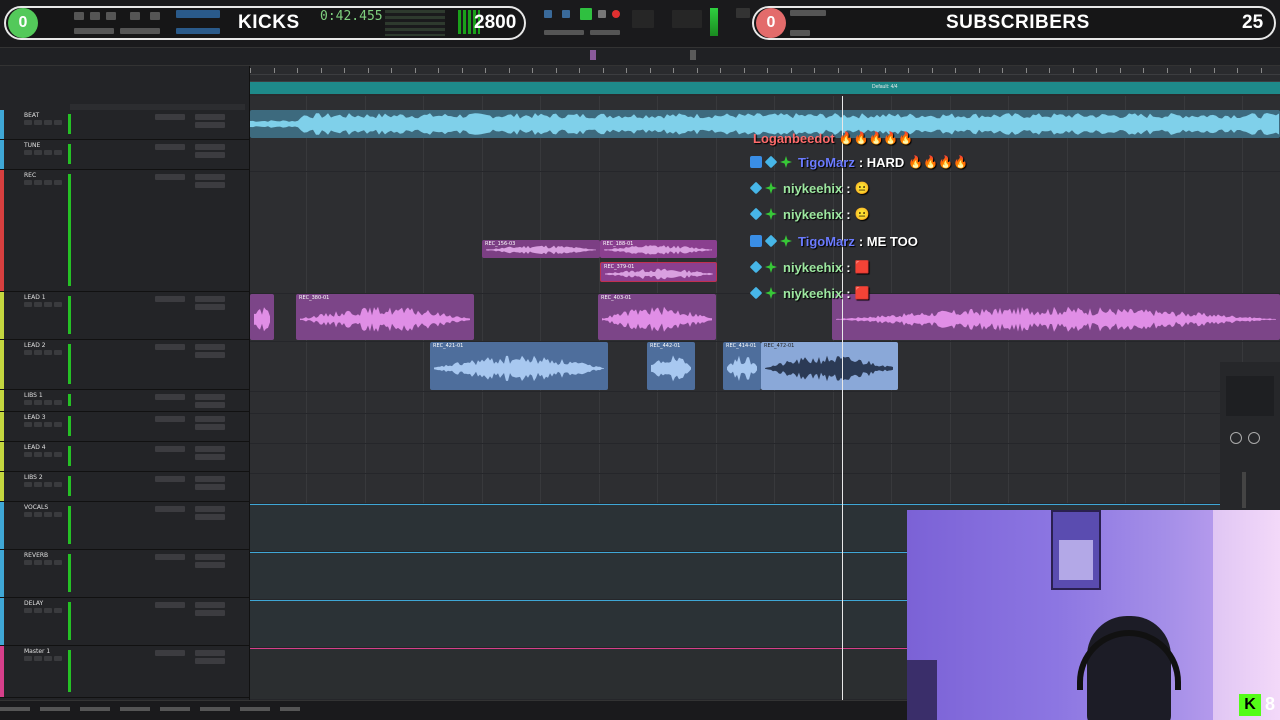 This screenshot has width=1280, height=720. I want to click on lead2-clip: REC_414-01, so click(742, 366).